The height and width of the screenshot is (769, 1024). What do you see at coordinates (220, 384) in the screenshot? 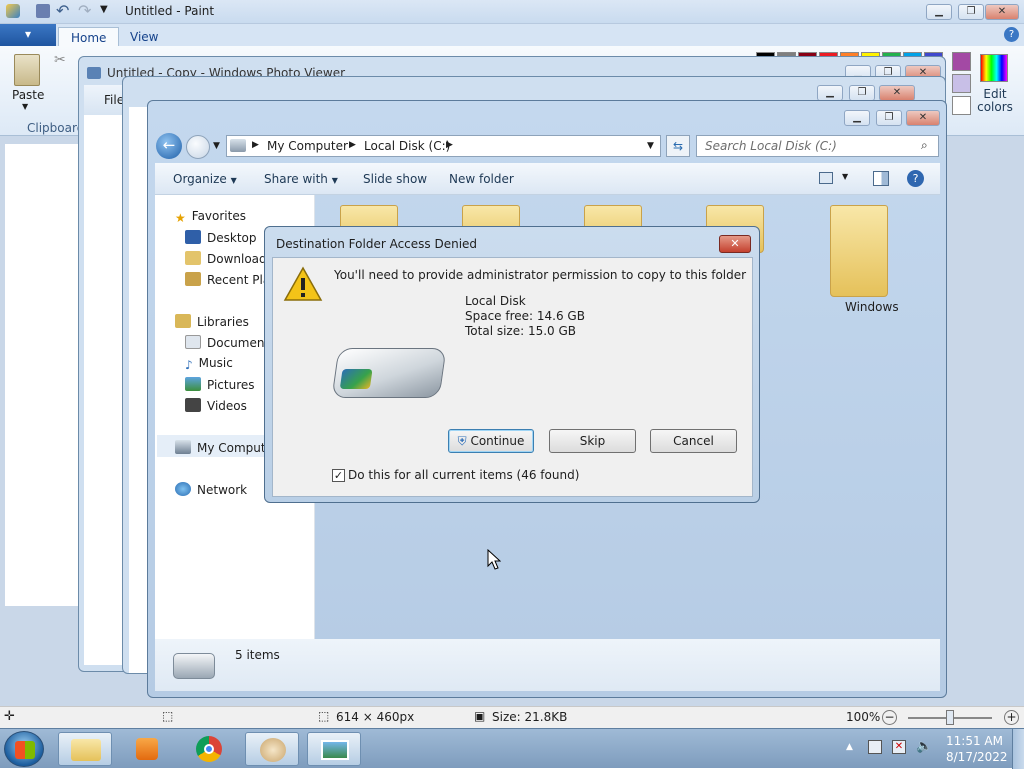
I see `nav-pictures: Pictures` at bounding box center [220, 384].